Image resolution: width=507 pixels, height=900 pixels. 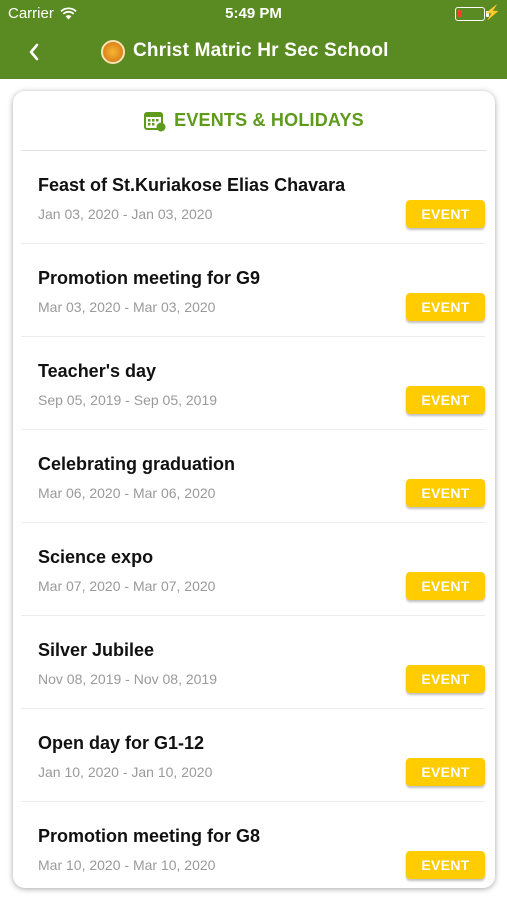 What do you see at coordinates (269, 120) in the screenshot?
I see `section-title: EVENTS & HOLIDAYS` at bounding box center [269, 120].